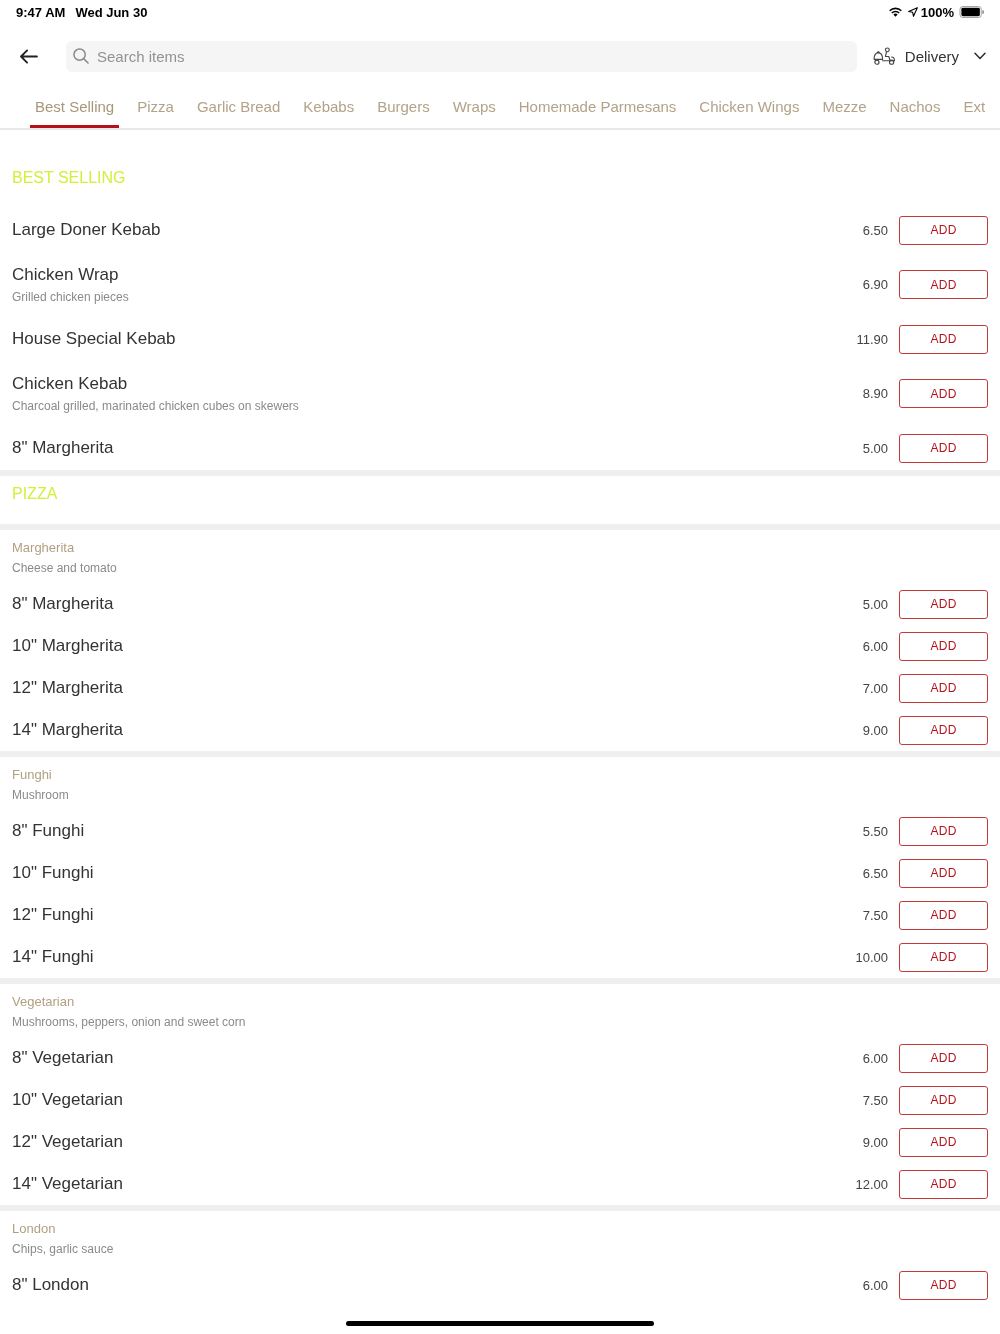  Describe the element at coordinates (67, 646) in the screenshot. I see `item-name: 10" Margherita` at that location.